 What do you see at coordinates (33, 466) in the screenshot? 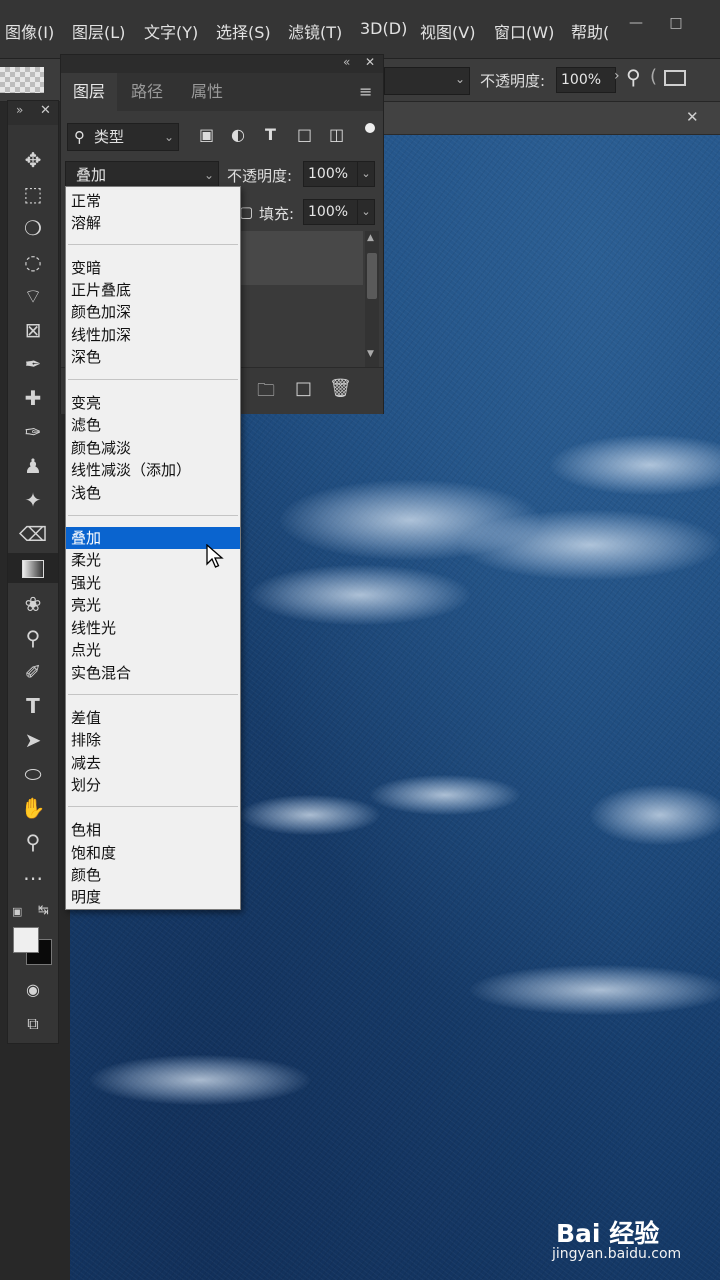
I see `stamp-tool-icon: ♟` at bounding box center [33, 466].